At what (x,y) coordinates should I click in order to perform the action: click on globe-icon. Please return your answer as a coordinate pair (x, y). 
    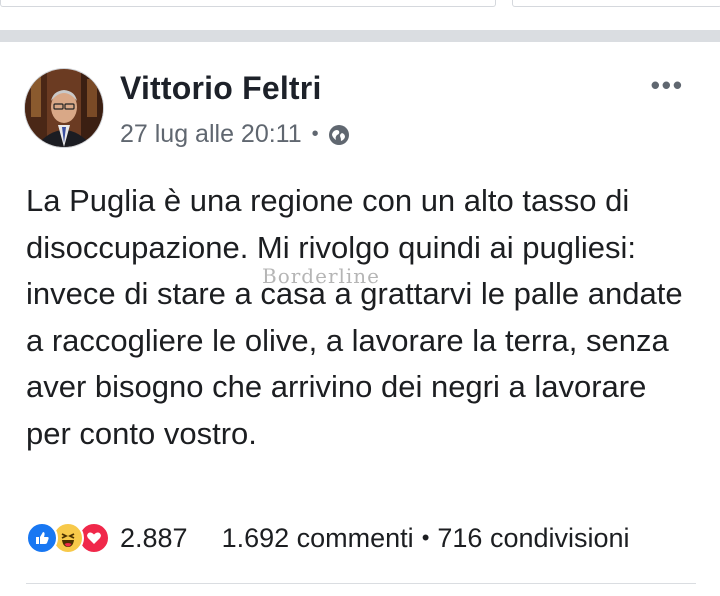
    Looking at the image, I should click on (339, 135).